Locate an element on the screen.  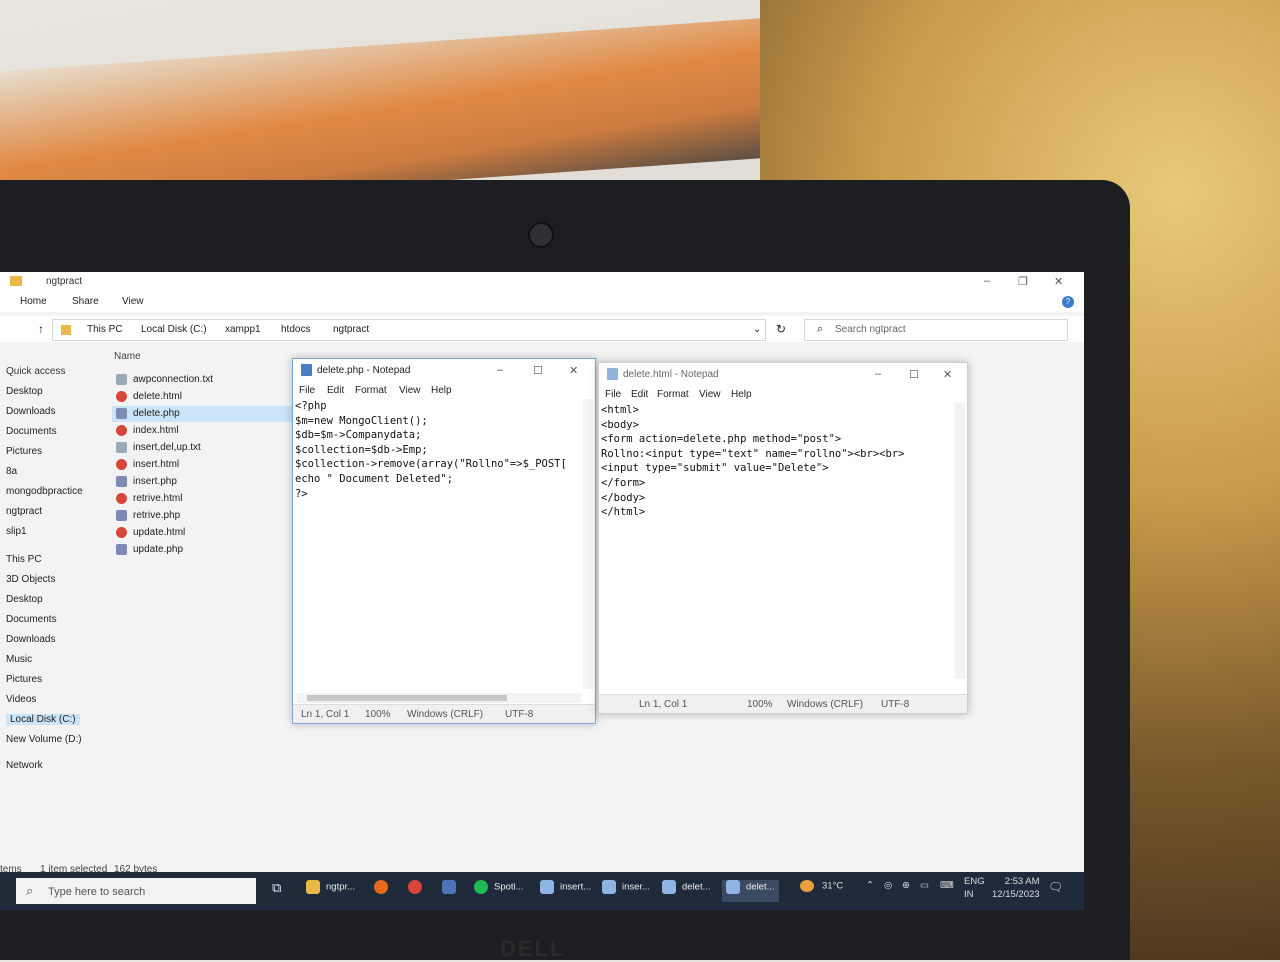
list-item: delete.html is located at coordinates (202, 397).